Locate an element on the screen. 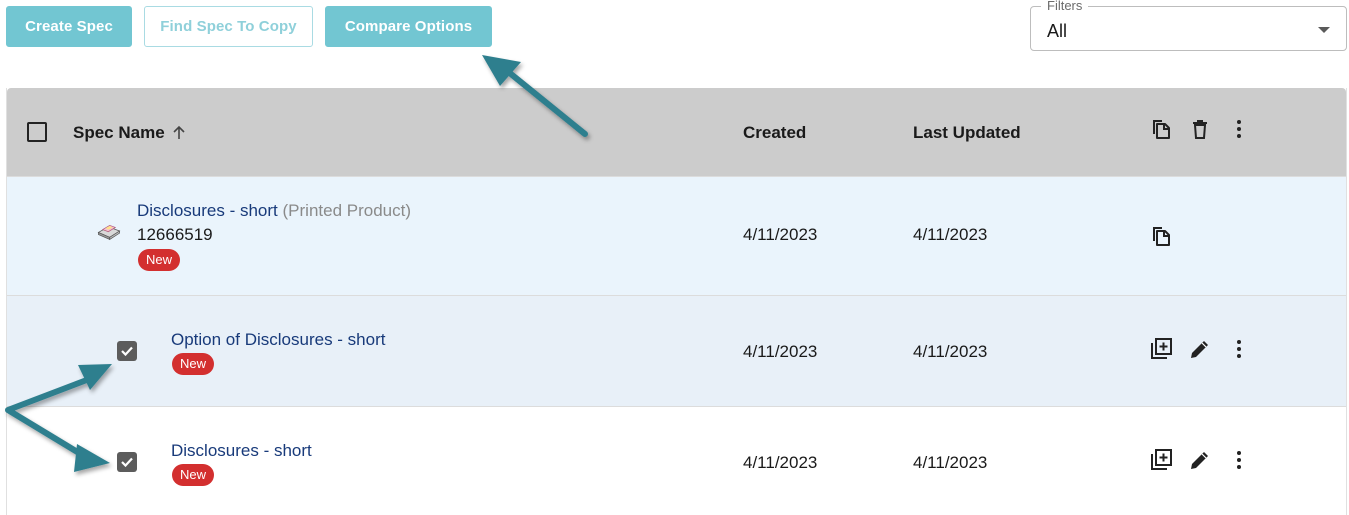 Image resolution: width=1349 pixels, height=515 pixels. filters-select: Filters All is located at coordinates (1188, 25).